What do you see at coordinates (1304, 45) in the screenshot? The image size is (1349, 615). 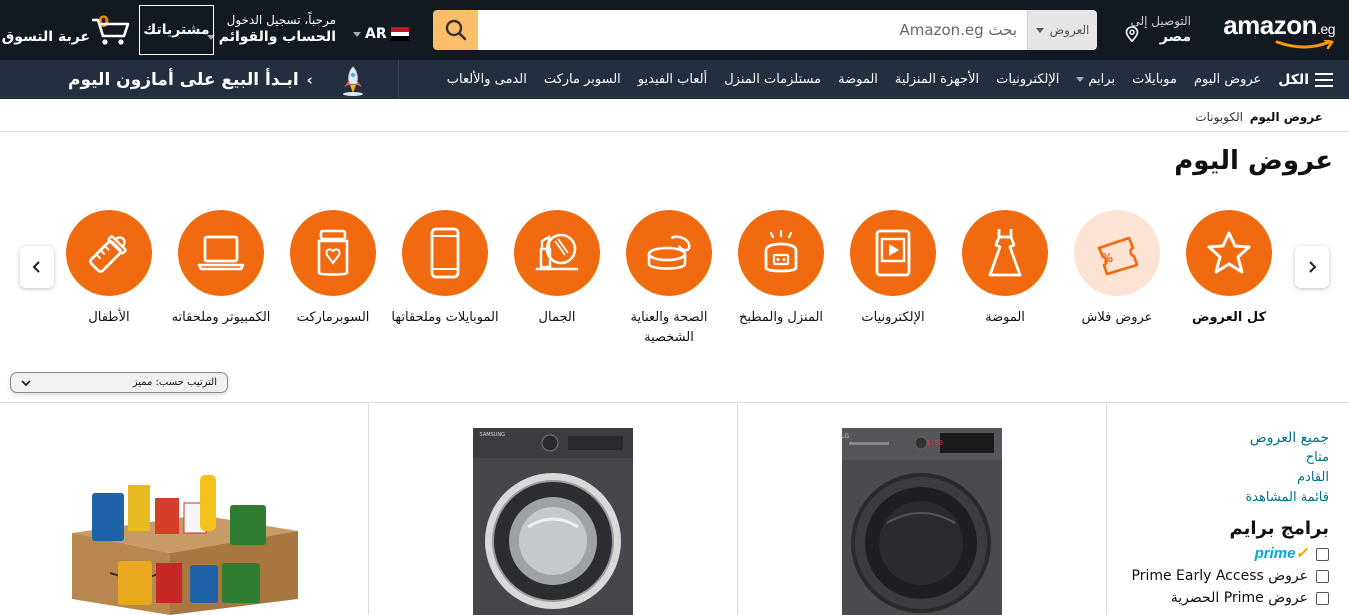 I see `logo-smile-icon` at bounding box center [1304, 45].